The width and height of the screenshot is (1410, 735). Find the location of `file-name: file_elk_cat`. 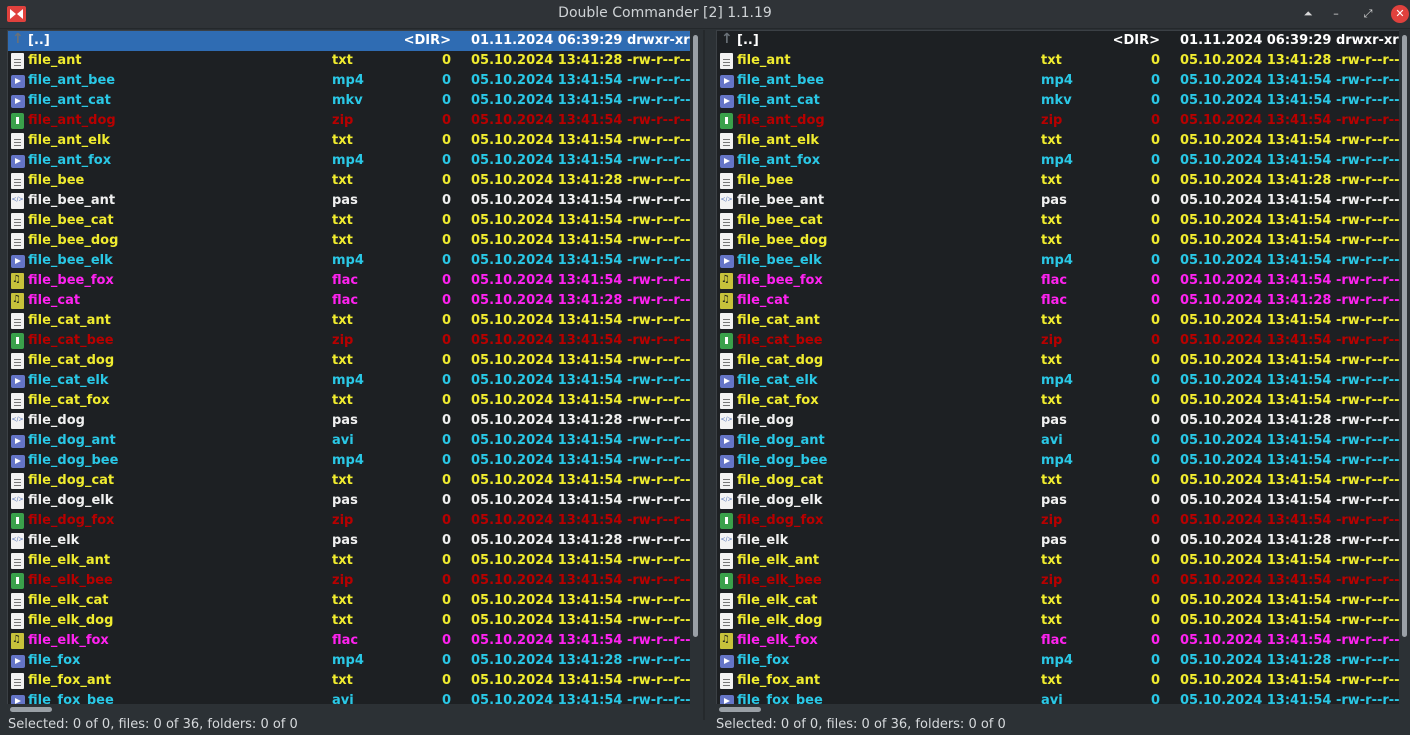

file-name: file_elk_cat is located at coordinates (68, 600).